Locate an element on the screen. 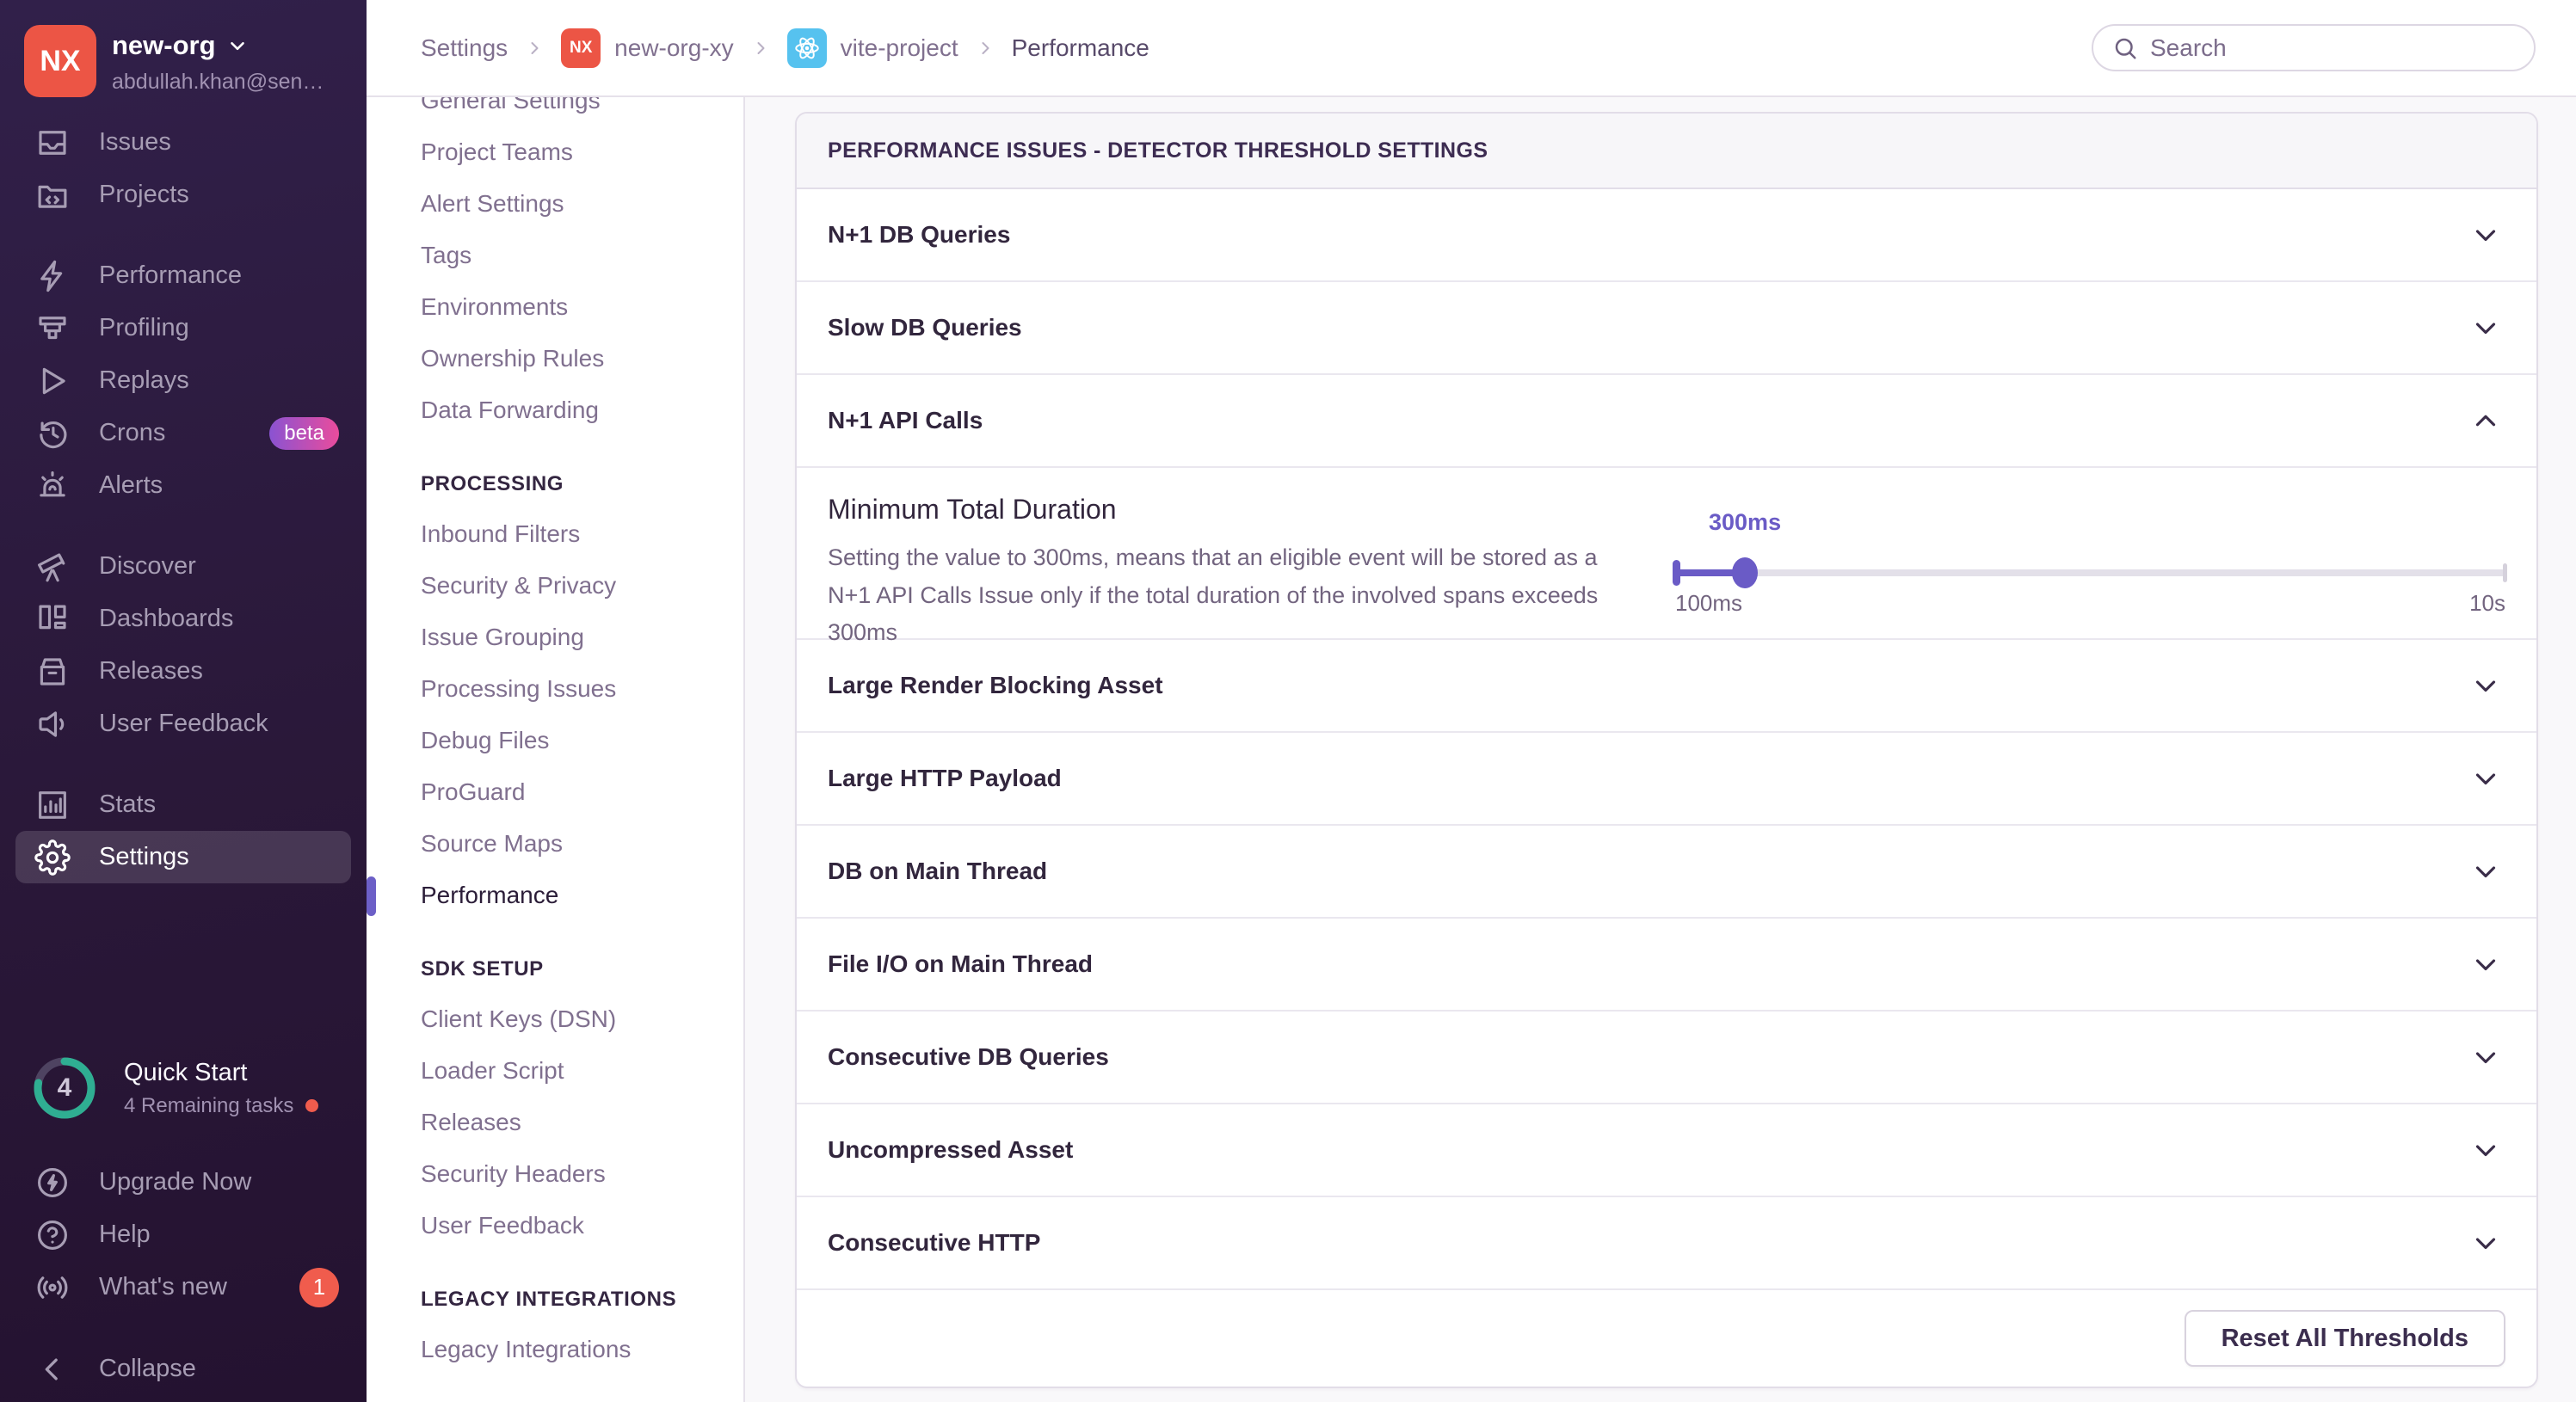  sidebar-item-upgrade-now: Upgrade Now is located at coordinates (183, 1182).